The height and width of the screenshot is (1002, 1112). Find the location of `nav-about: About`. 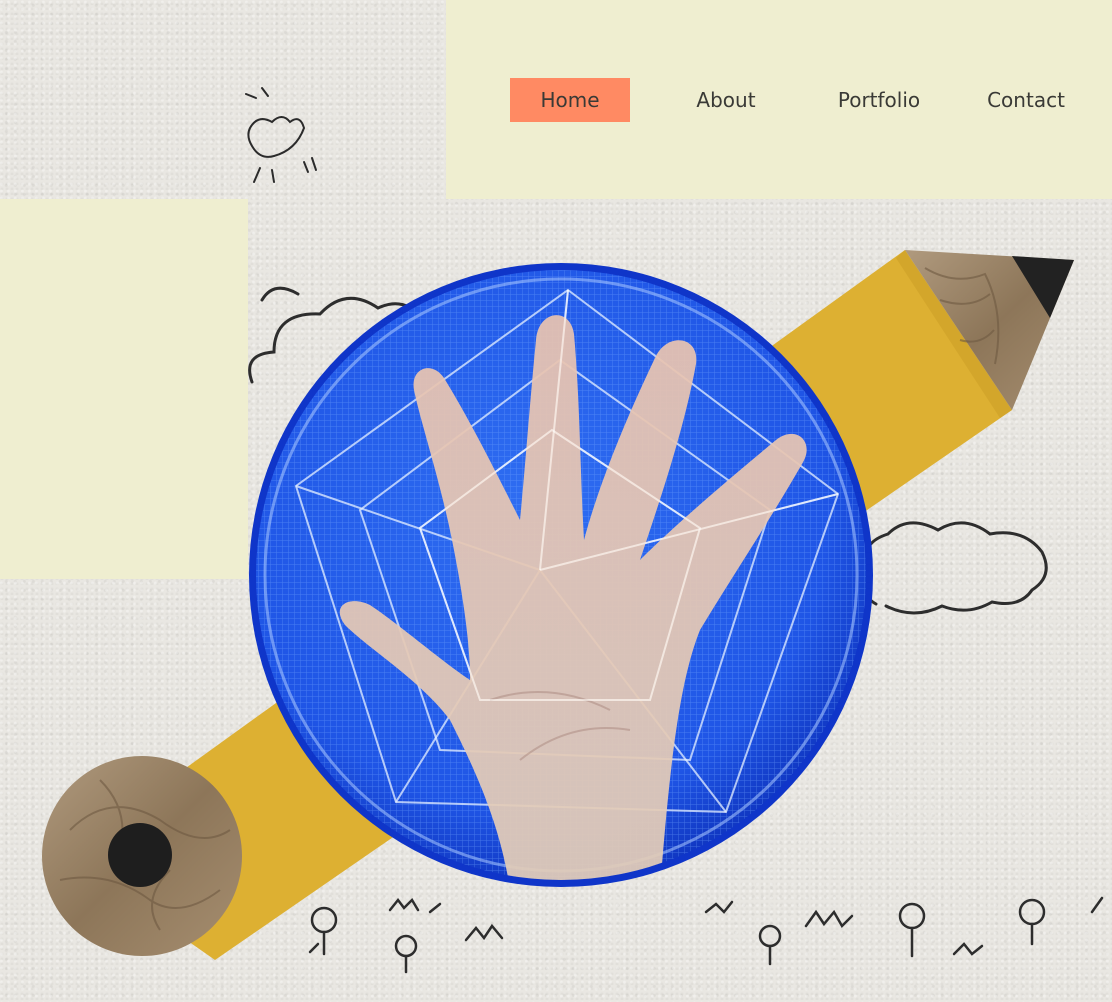

nav-about: About is located at coordinates (726, 100).